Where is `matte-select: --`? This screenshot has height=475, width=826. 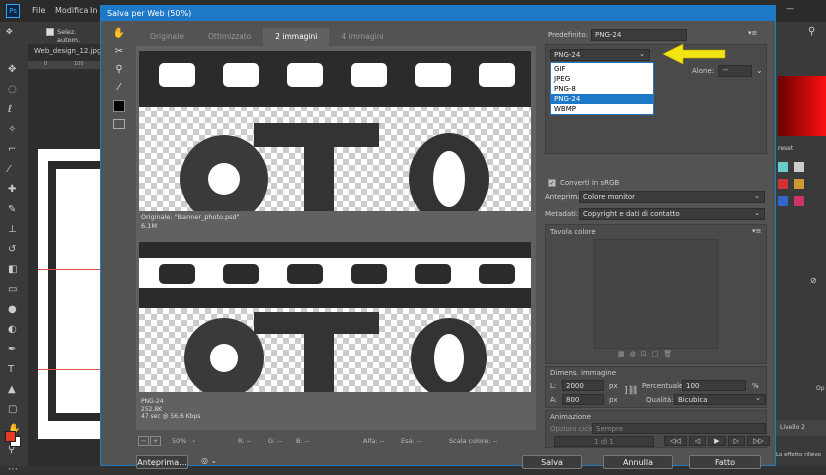 matte-select: -- is located at coordinates (735, 71).